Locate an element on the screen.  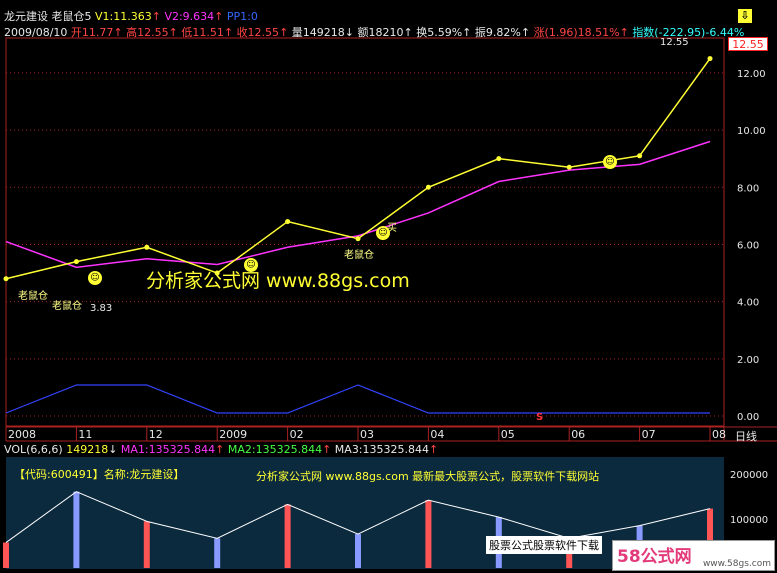
x-tick-label: 2009 is located at coordinates (233, 434).